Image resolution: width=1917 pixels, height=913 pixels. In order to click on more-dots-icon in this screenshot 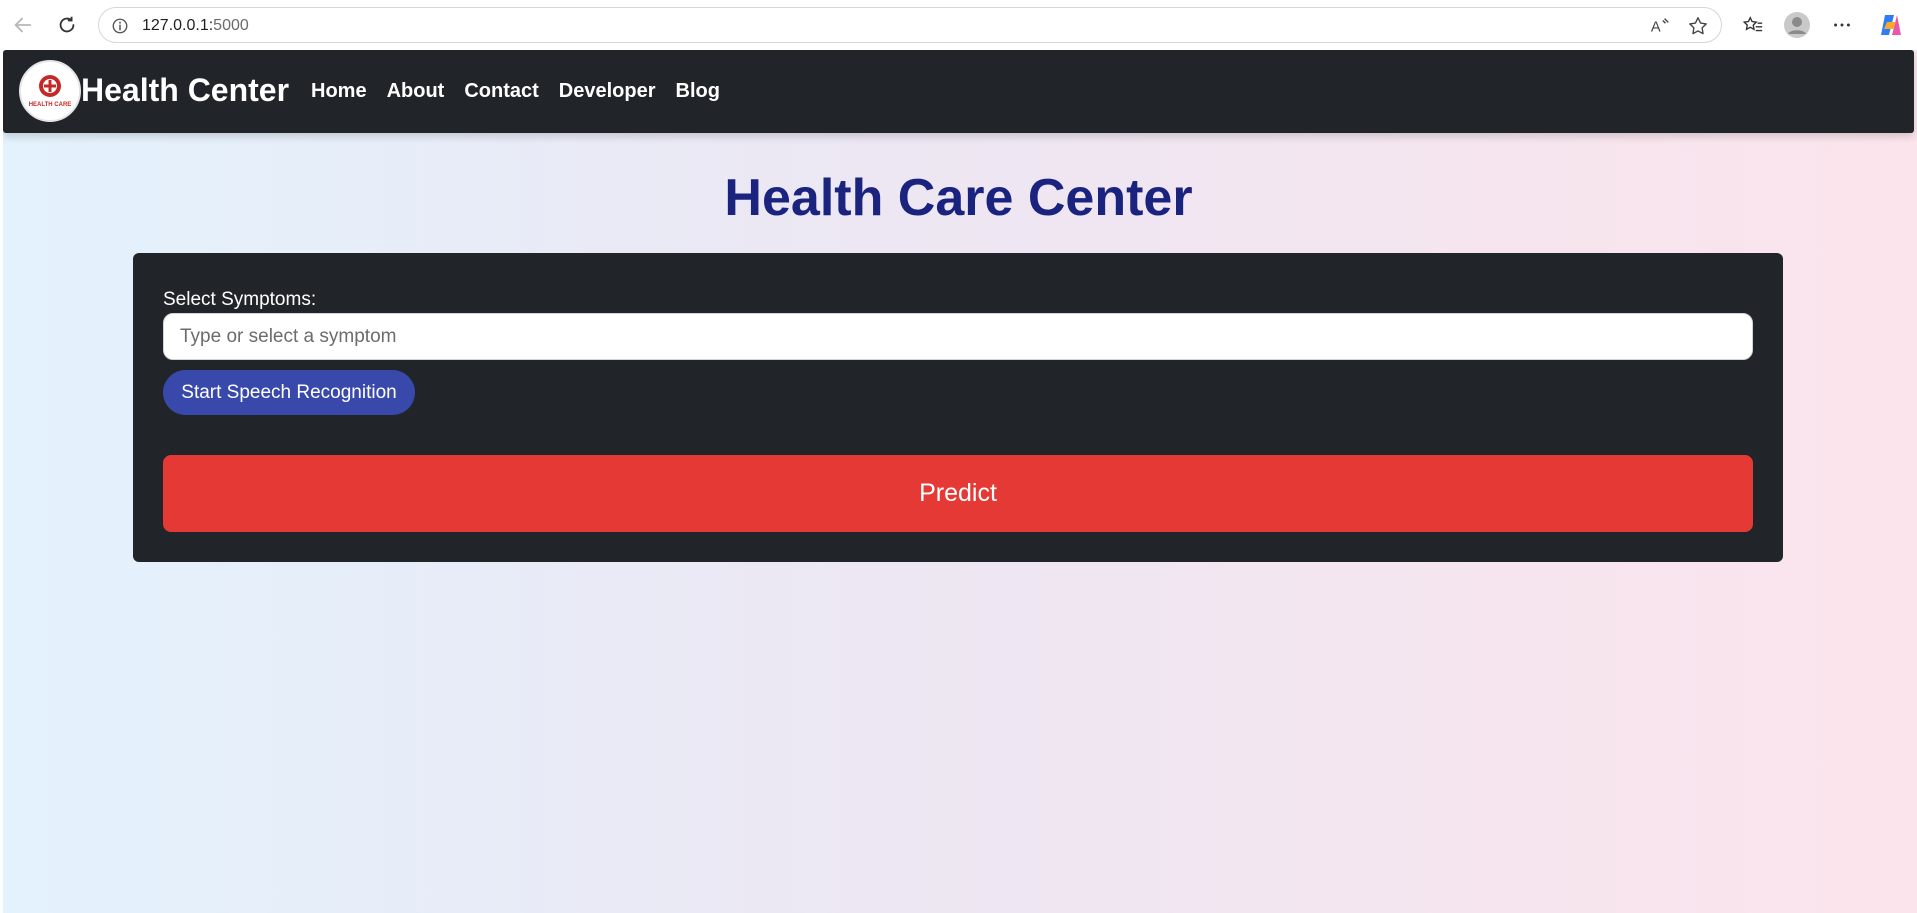, I will do `click(1842, 25)`.